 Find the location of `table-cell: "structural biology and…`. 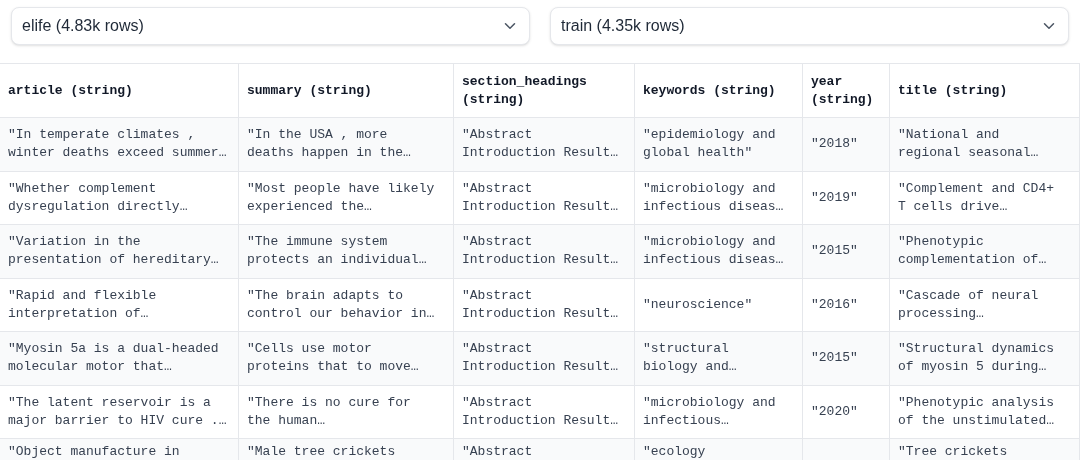

table-cell: "structural biology and… is located at coordinates (719, 359).